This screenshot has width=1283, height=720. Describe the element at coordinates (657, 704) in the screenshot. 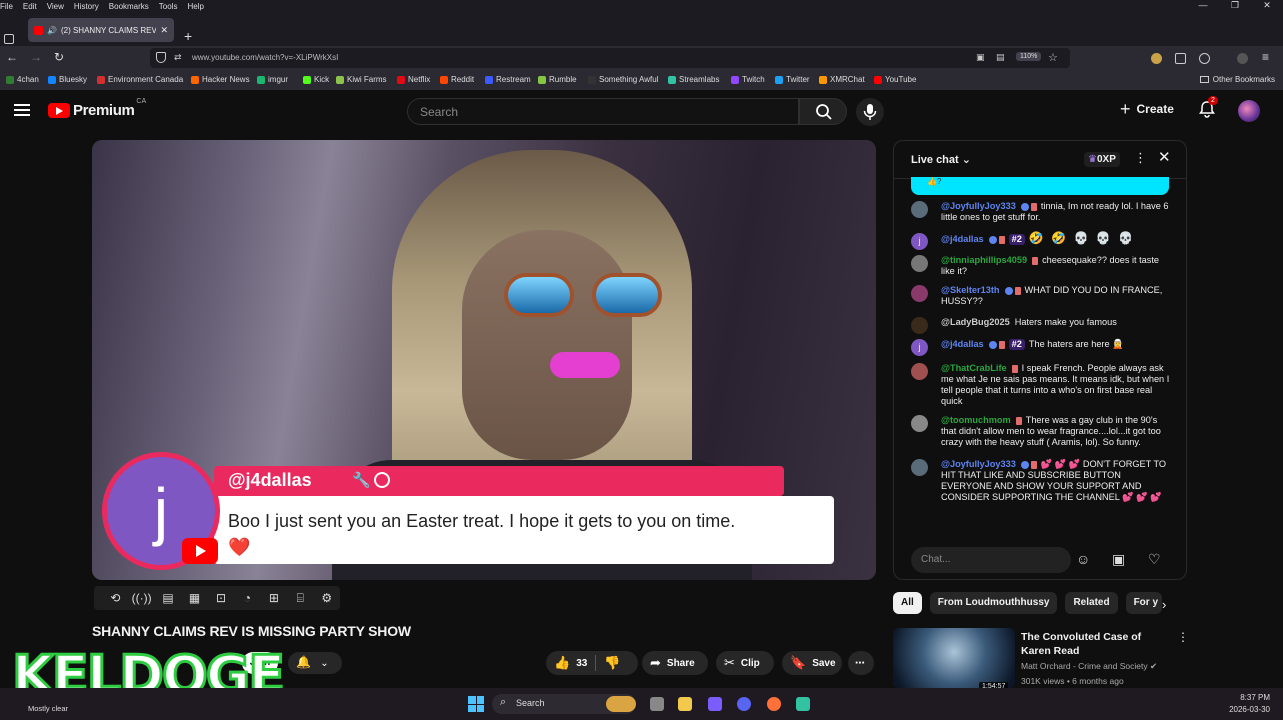

I see `task-view-icon` at that location.